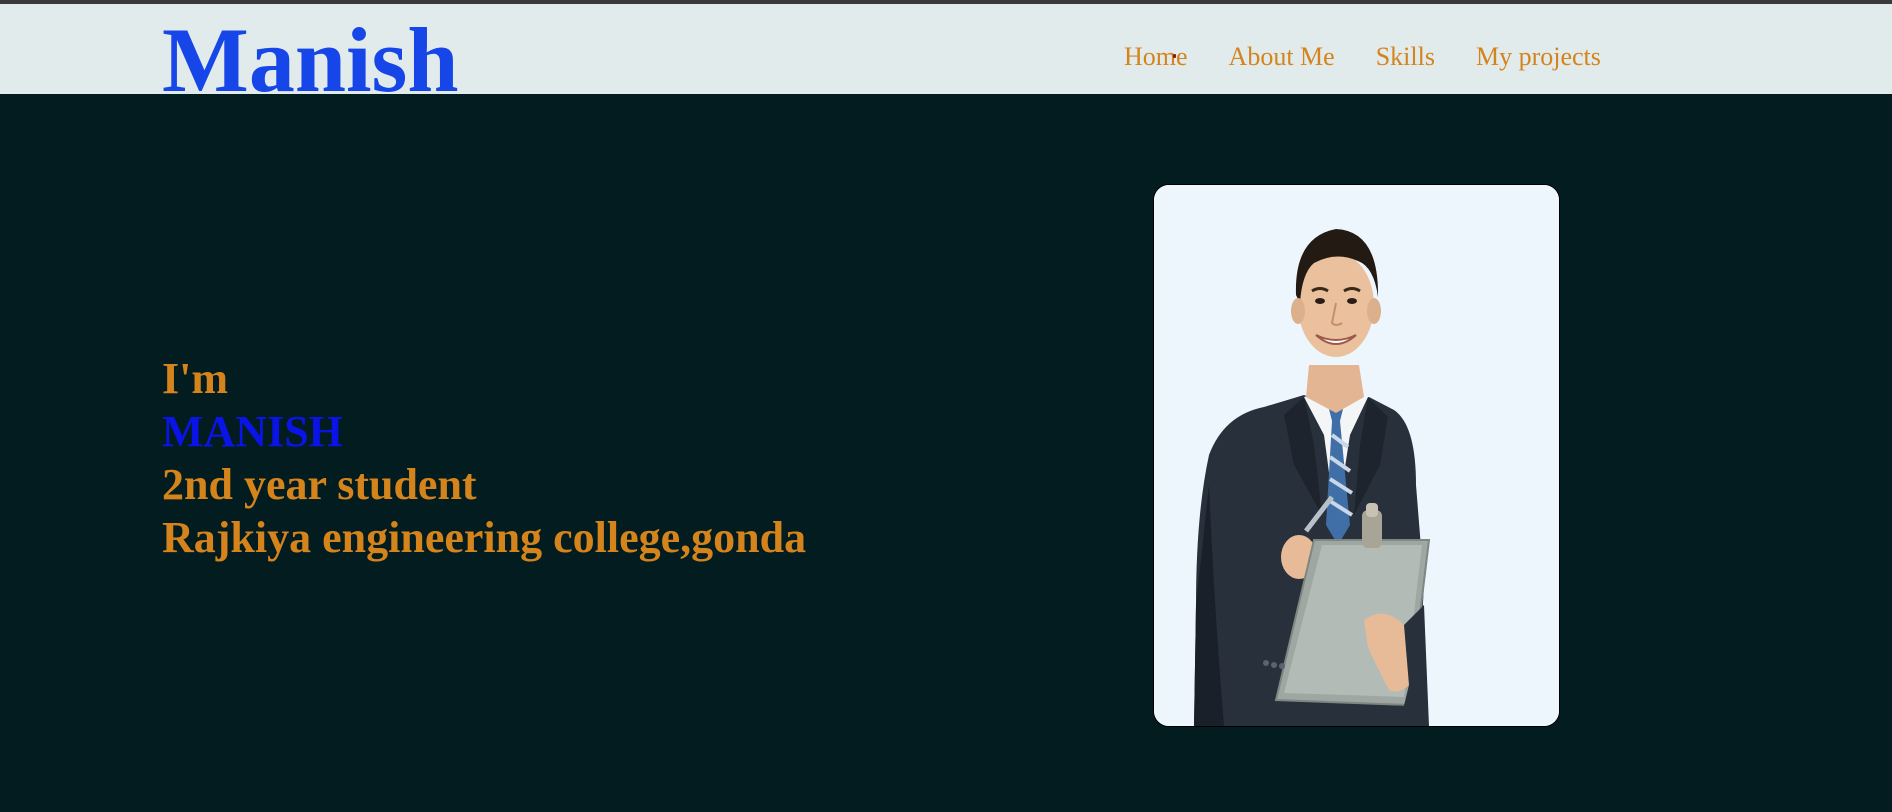 The width and height of the screenshot is (1892, 812). Describe the element at coordinates (195, 378) in the screenshot. I see `hero-greeting: I'm` at that location.